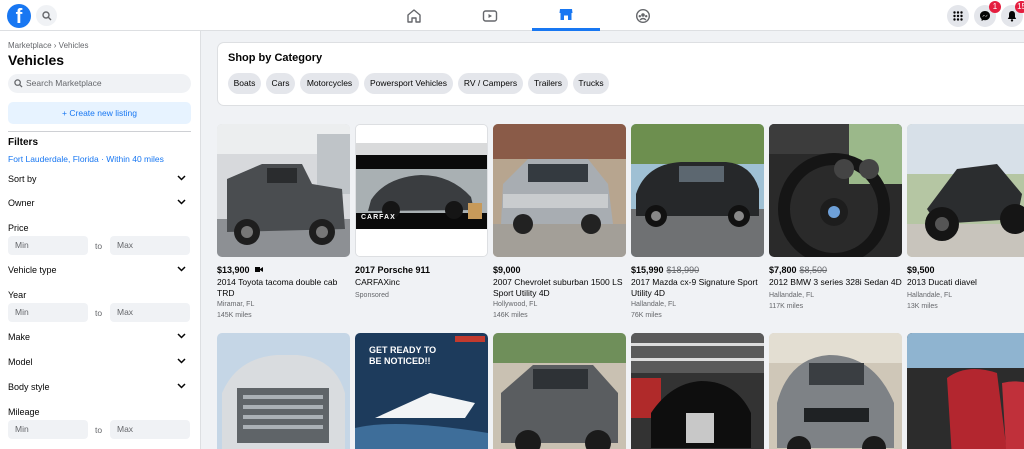 The image size is (1024, 449). What do you see at coordinates (515, 304) in the screenshot?
I see `listing-location: Hollywood, FL` at bounding box center [515, 304].